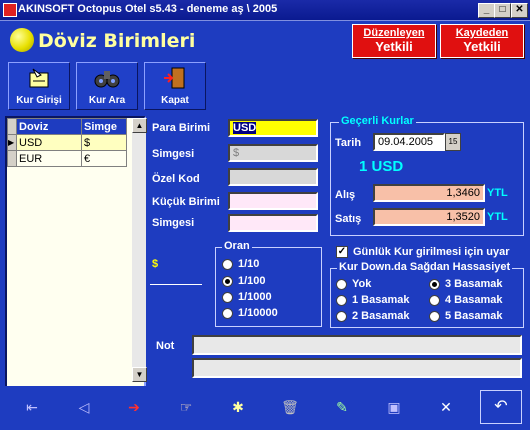 Image resolution: width=530 pixels, height=430 pixels. Describe the element at coordinates (175, 100) in the screenshot. I see `kapat-label: Kapat` at that location.